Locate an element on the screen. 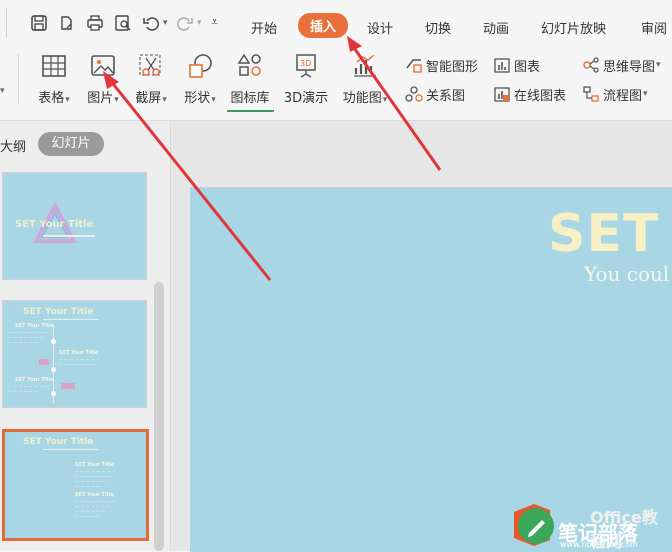  pen-logo-icon is located at coordinates (536, 526).